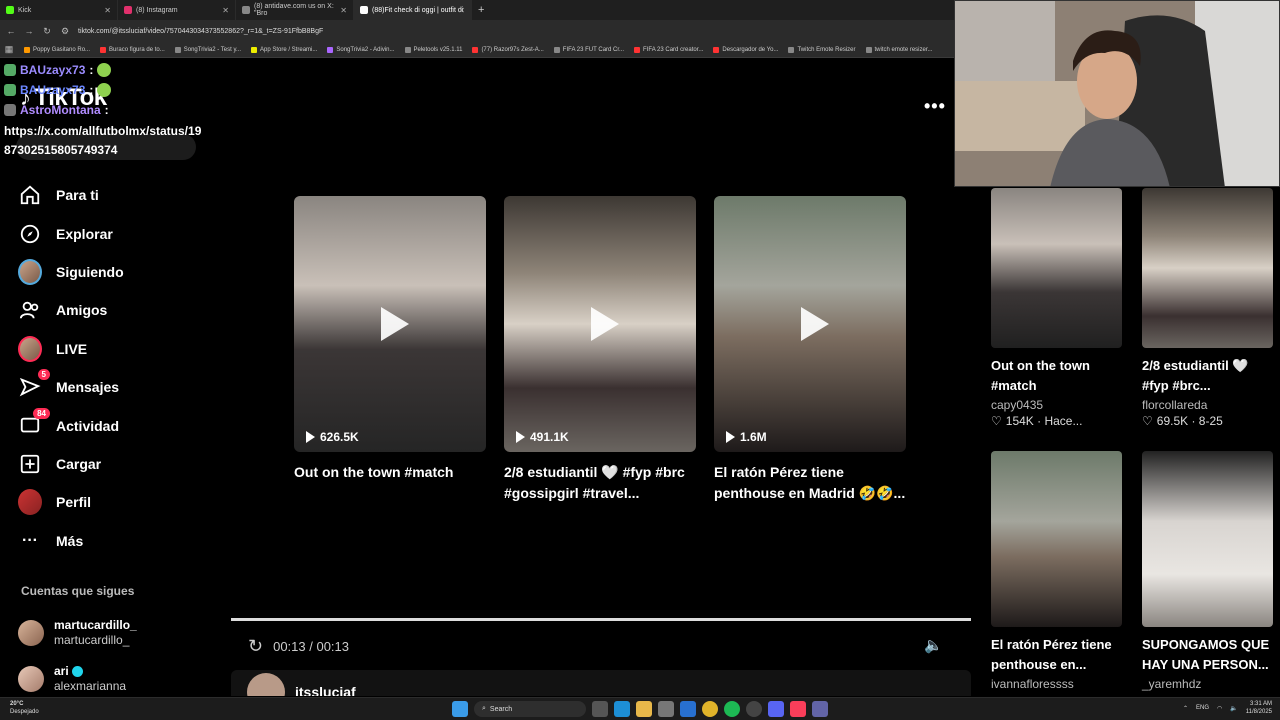  Describe the element at coordinates (41, 413) in the screenshot. I see `notification-badge: 84` at that location.